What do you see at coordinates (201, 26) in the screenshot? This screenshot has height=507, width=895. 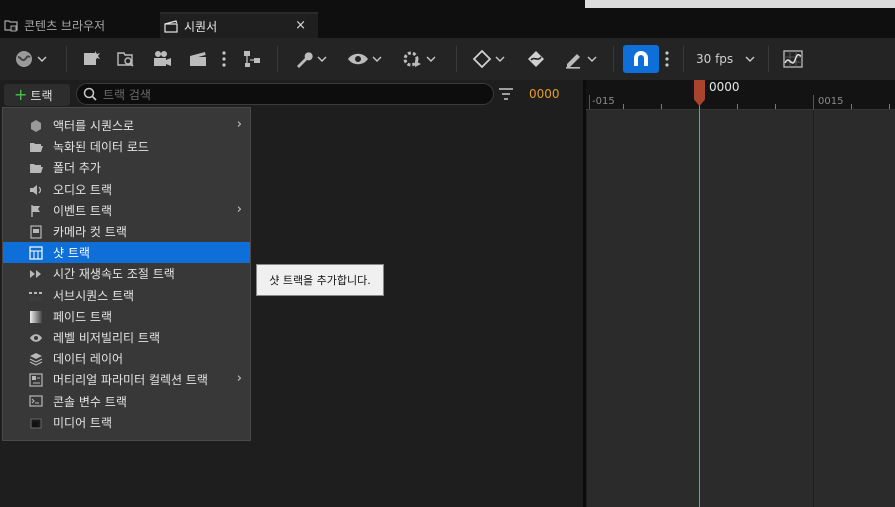 I see `tab-label: 시퀀서` at bounding box center [201, 26].